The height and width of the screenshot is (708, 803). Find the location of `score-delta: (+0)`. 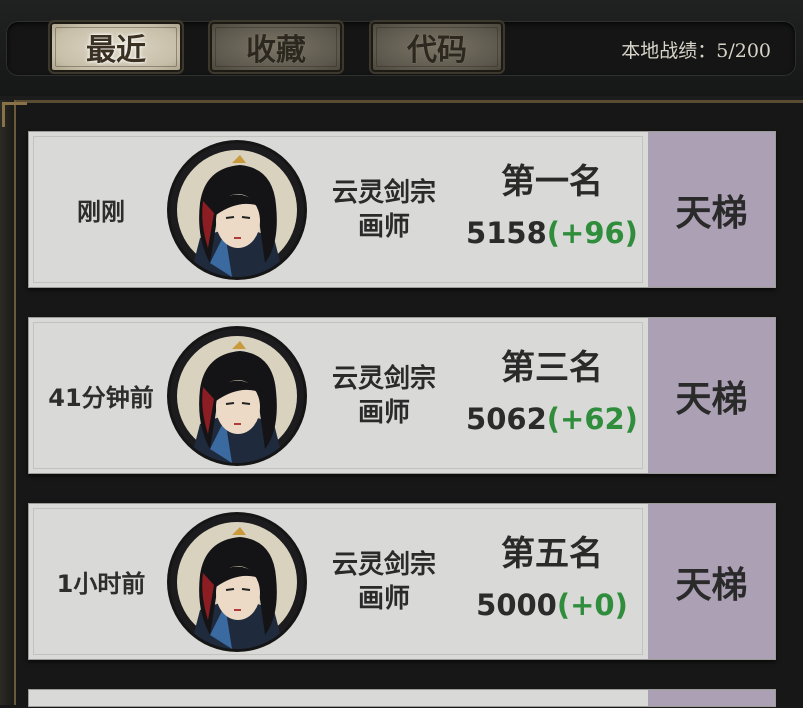

score-delta: (+0) is located at coordinates (592, 605).